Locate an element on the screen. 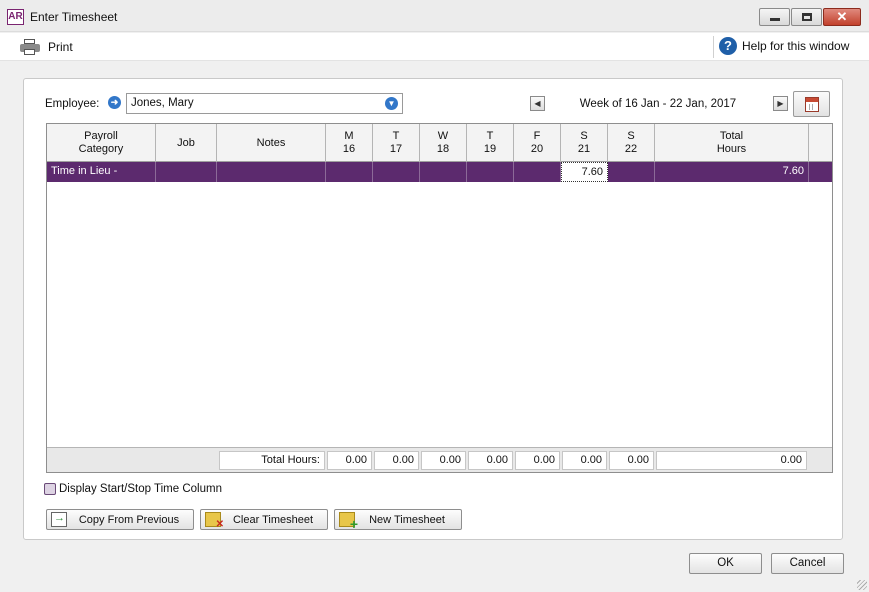 Image resolution: width=869 pixels, height=592 pixels. total-sat: 0.00 is located at coordinates (584, 460).